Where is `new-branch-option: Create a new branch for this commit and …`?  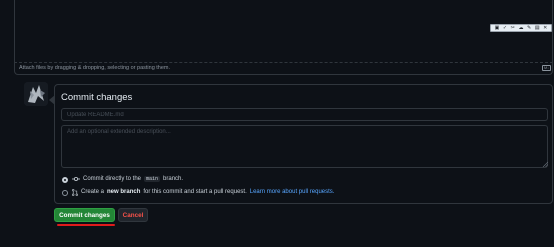 new-branch-option: Create a new branch for this commit and … is located at coordinates (203, 192).